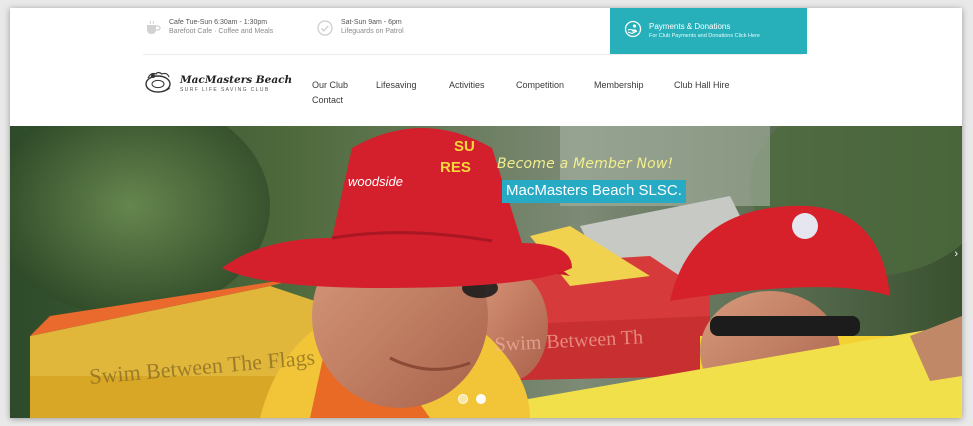 The width and height of the screenshot is (973, 426). What do you see at coordinates (153, 28) in the screenshot?
I see `coffee-cup-icon` at bounding box center [153, 28].